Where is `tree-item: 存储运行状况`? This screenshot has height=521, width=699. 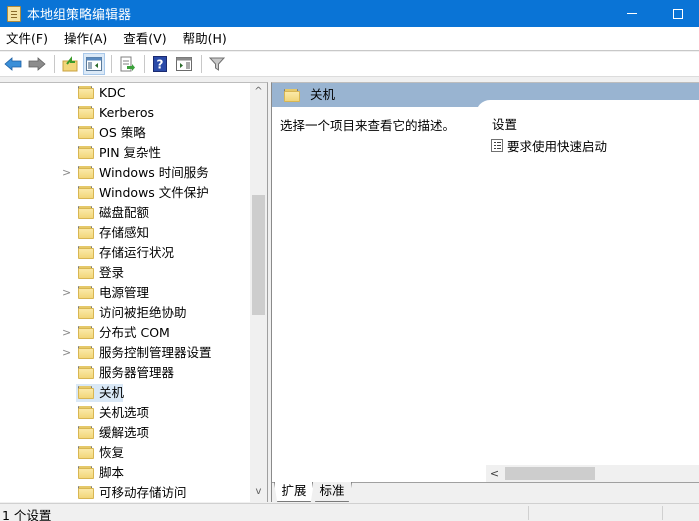 tree-item: 存储运行状况 is located at coordinates (125, 253).